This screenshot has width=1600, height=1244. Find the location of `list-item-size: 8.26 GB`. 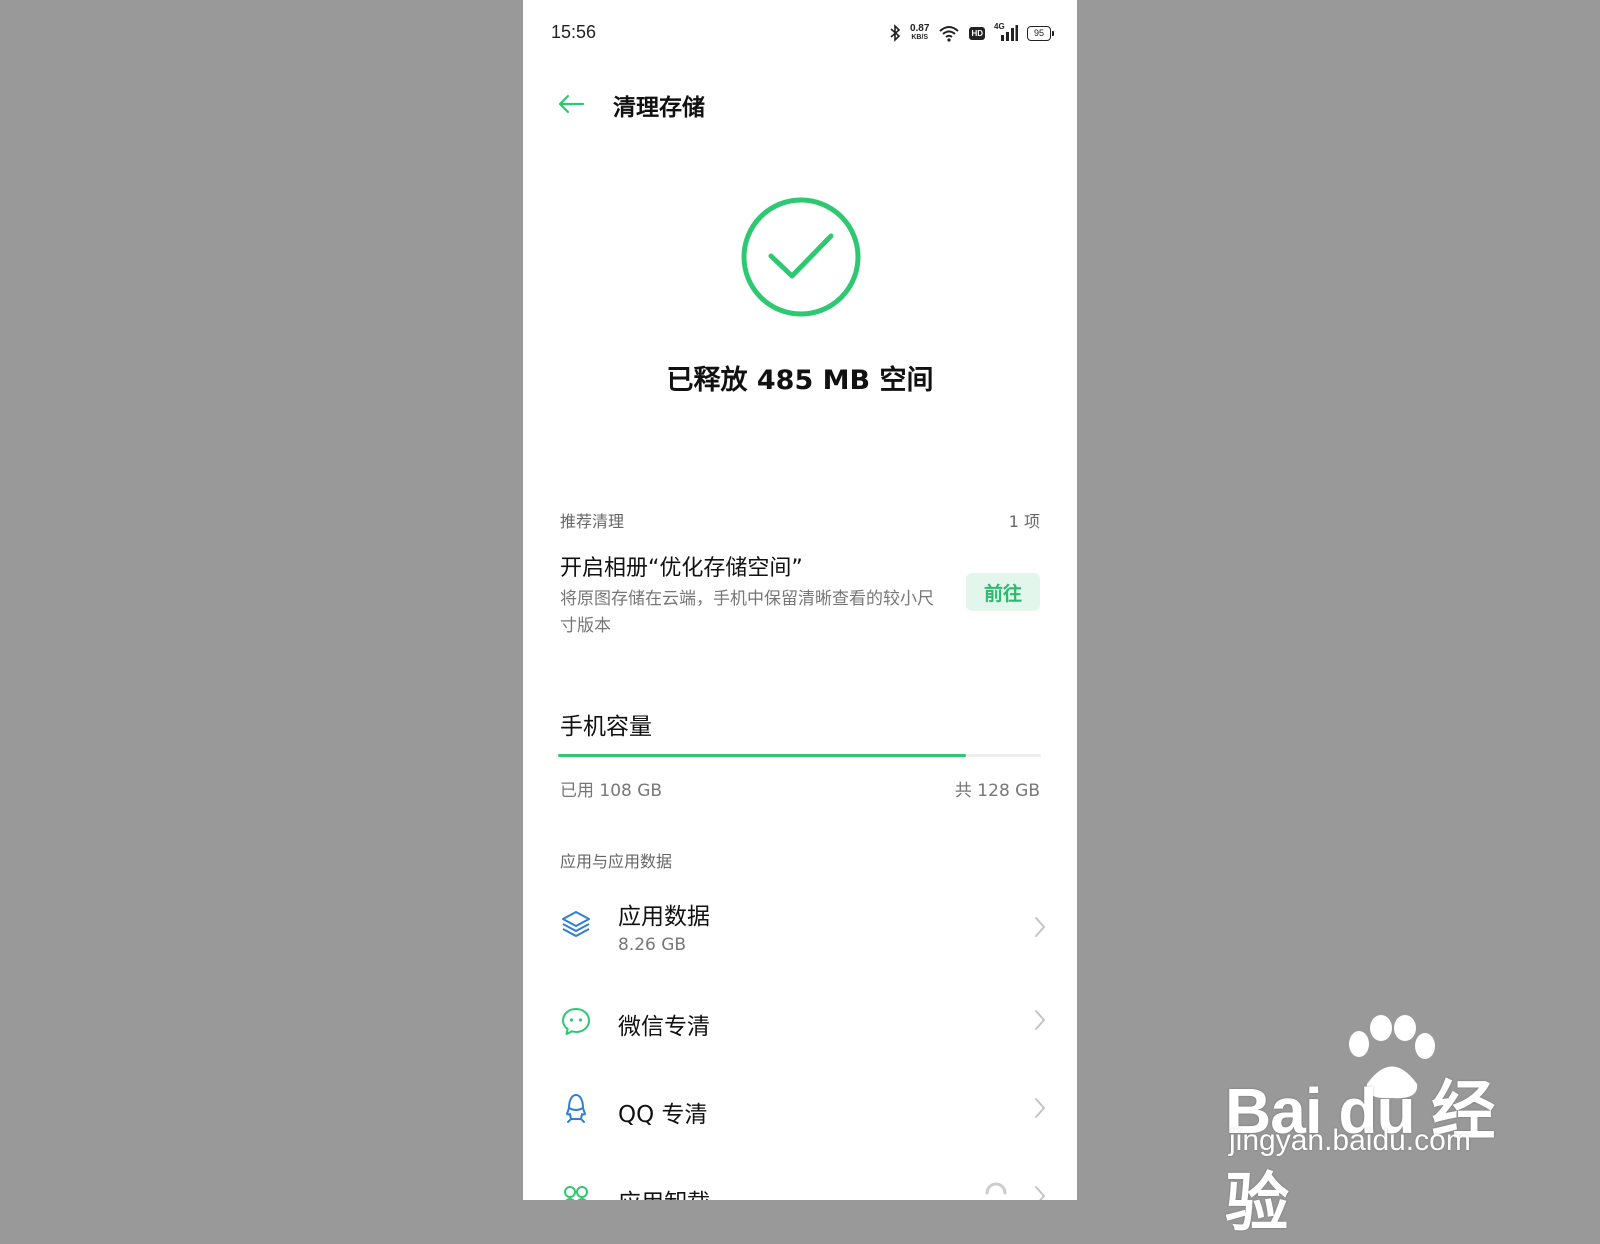

list-item-size: 8.26 GB is located at coordinates (652, 945).